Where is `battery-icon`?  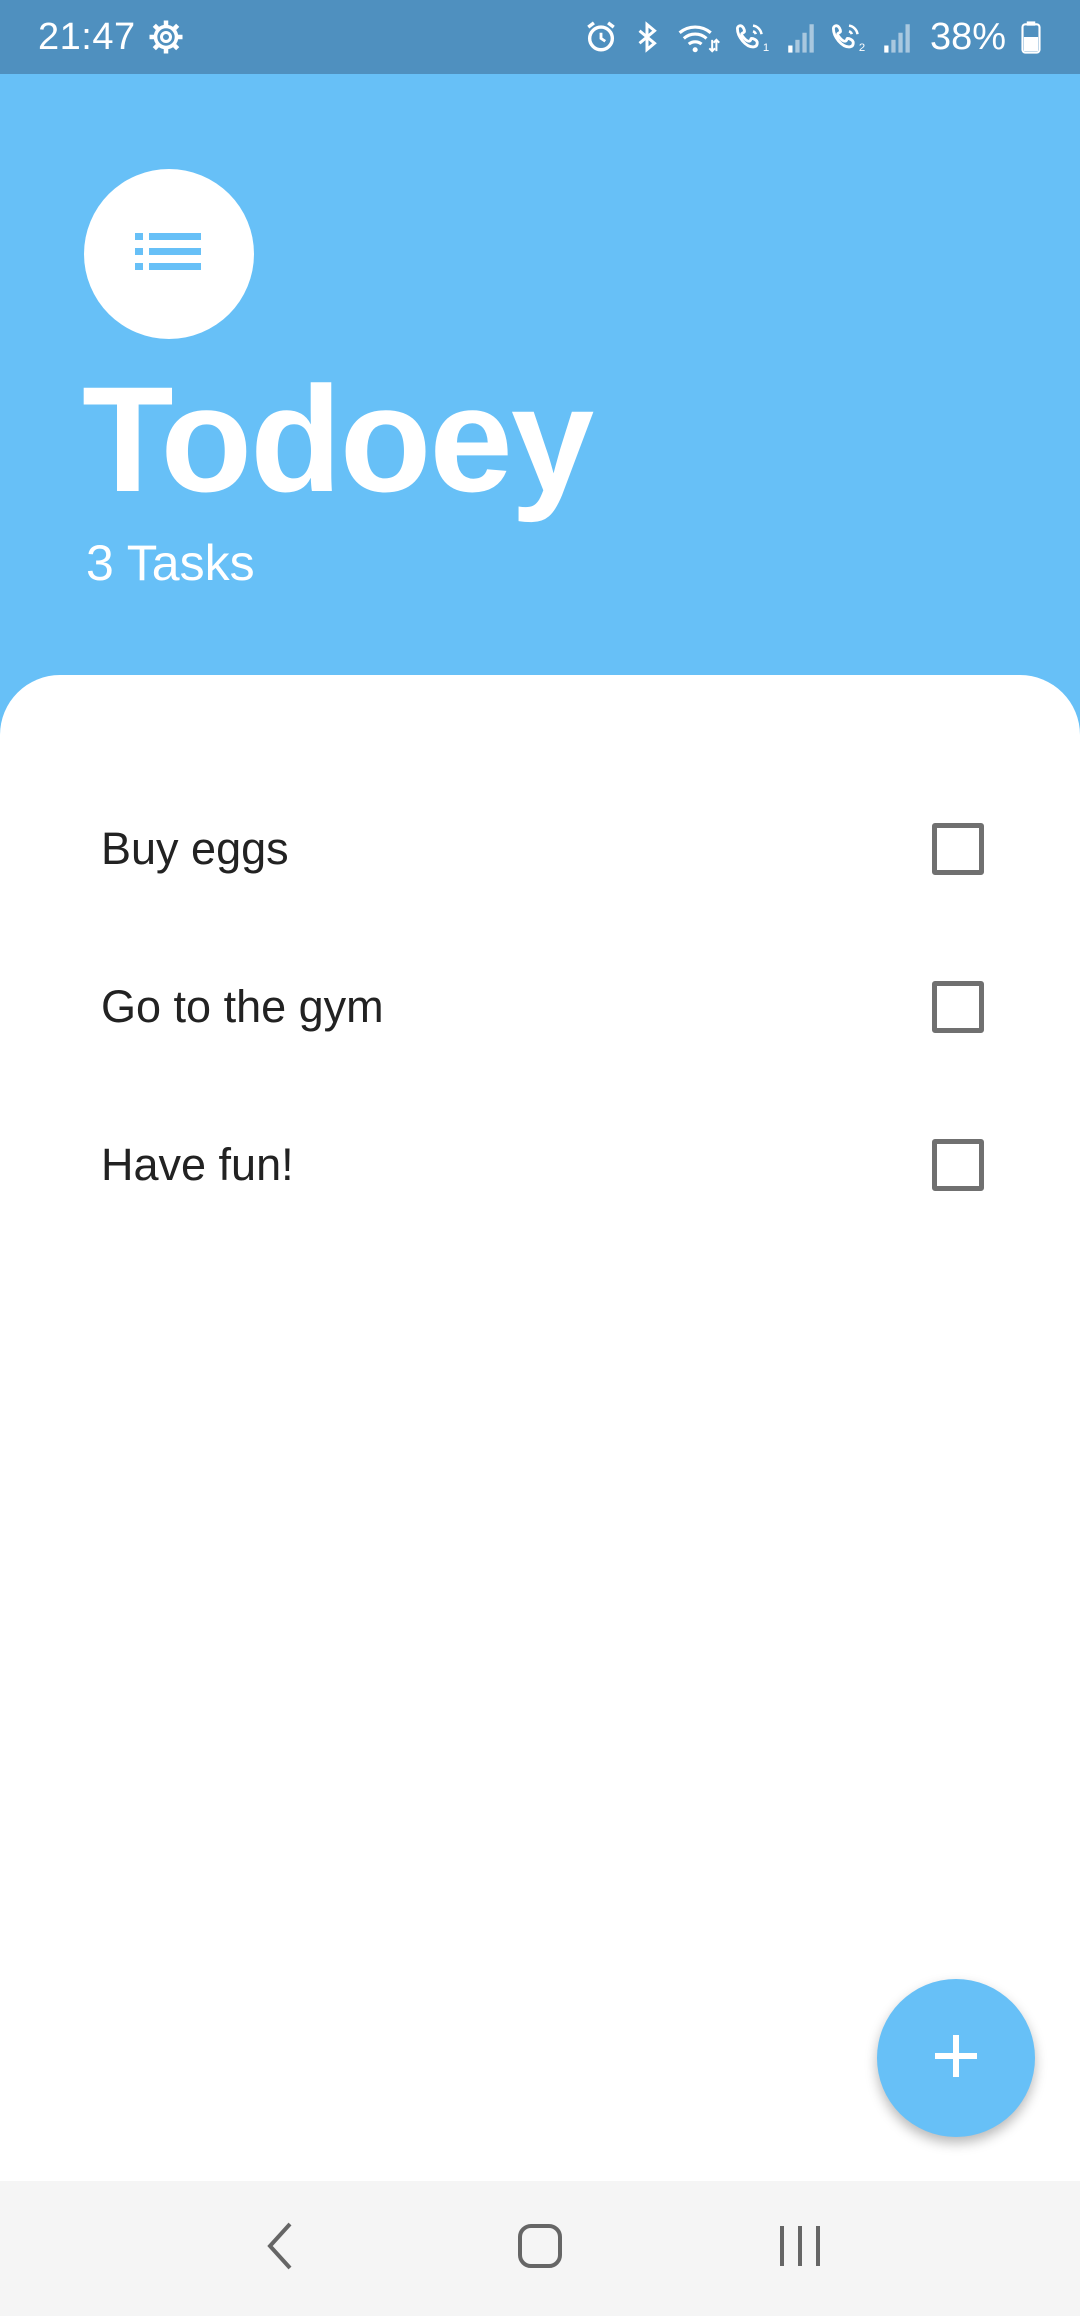
battery-icon is located at coordinates (1031, 37).